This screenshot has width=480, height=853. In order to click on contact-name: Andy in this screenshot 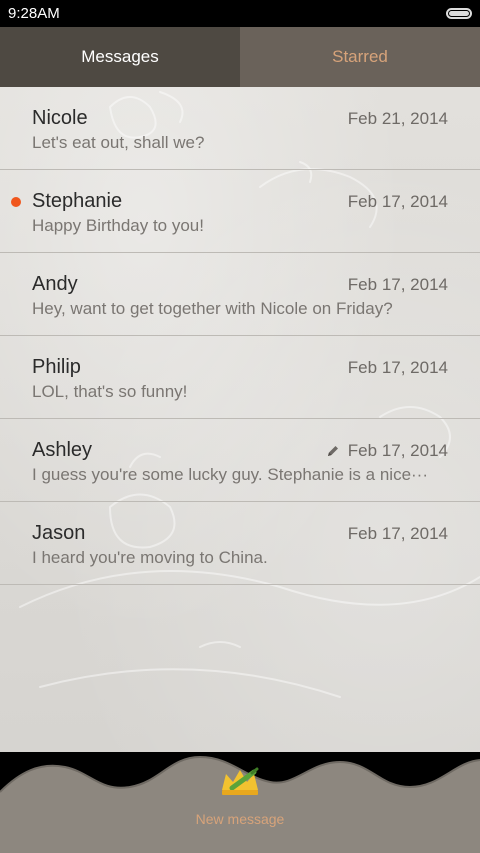, I will do `click(55, 284)`.